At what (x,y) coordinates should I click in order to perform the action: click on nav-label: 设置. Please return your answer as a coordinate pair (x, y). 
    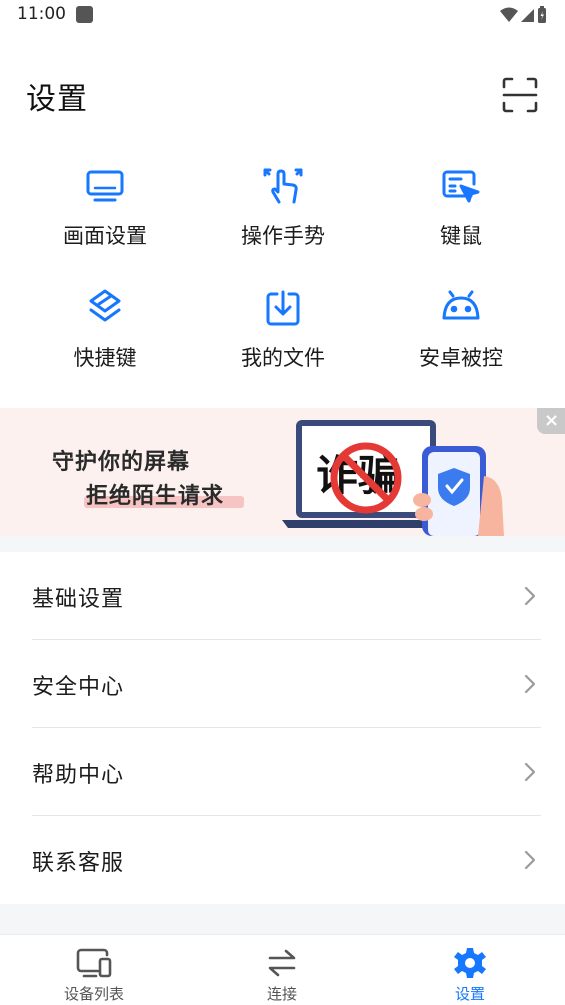
    Looking at the image, I should click on (469, 994).